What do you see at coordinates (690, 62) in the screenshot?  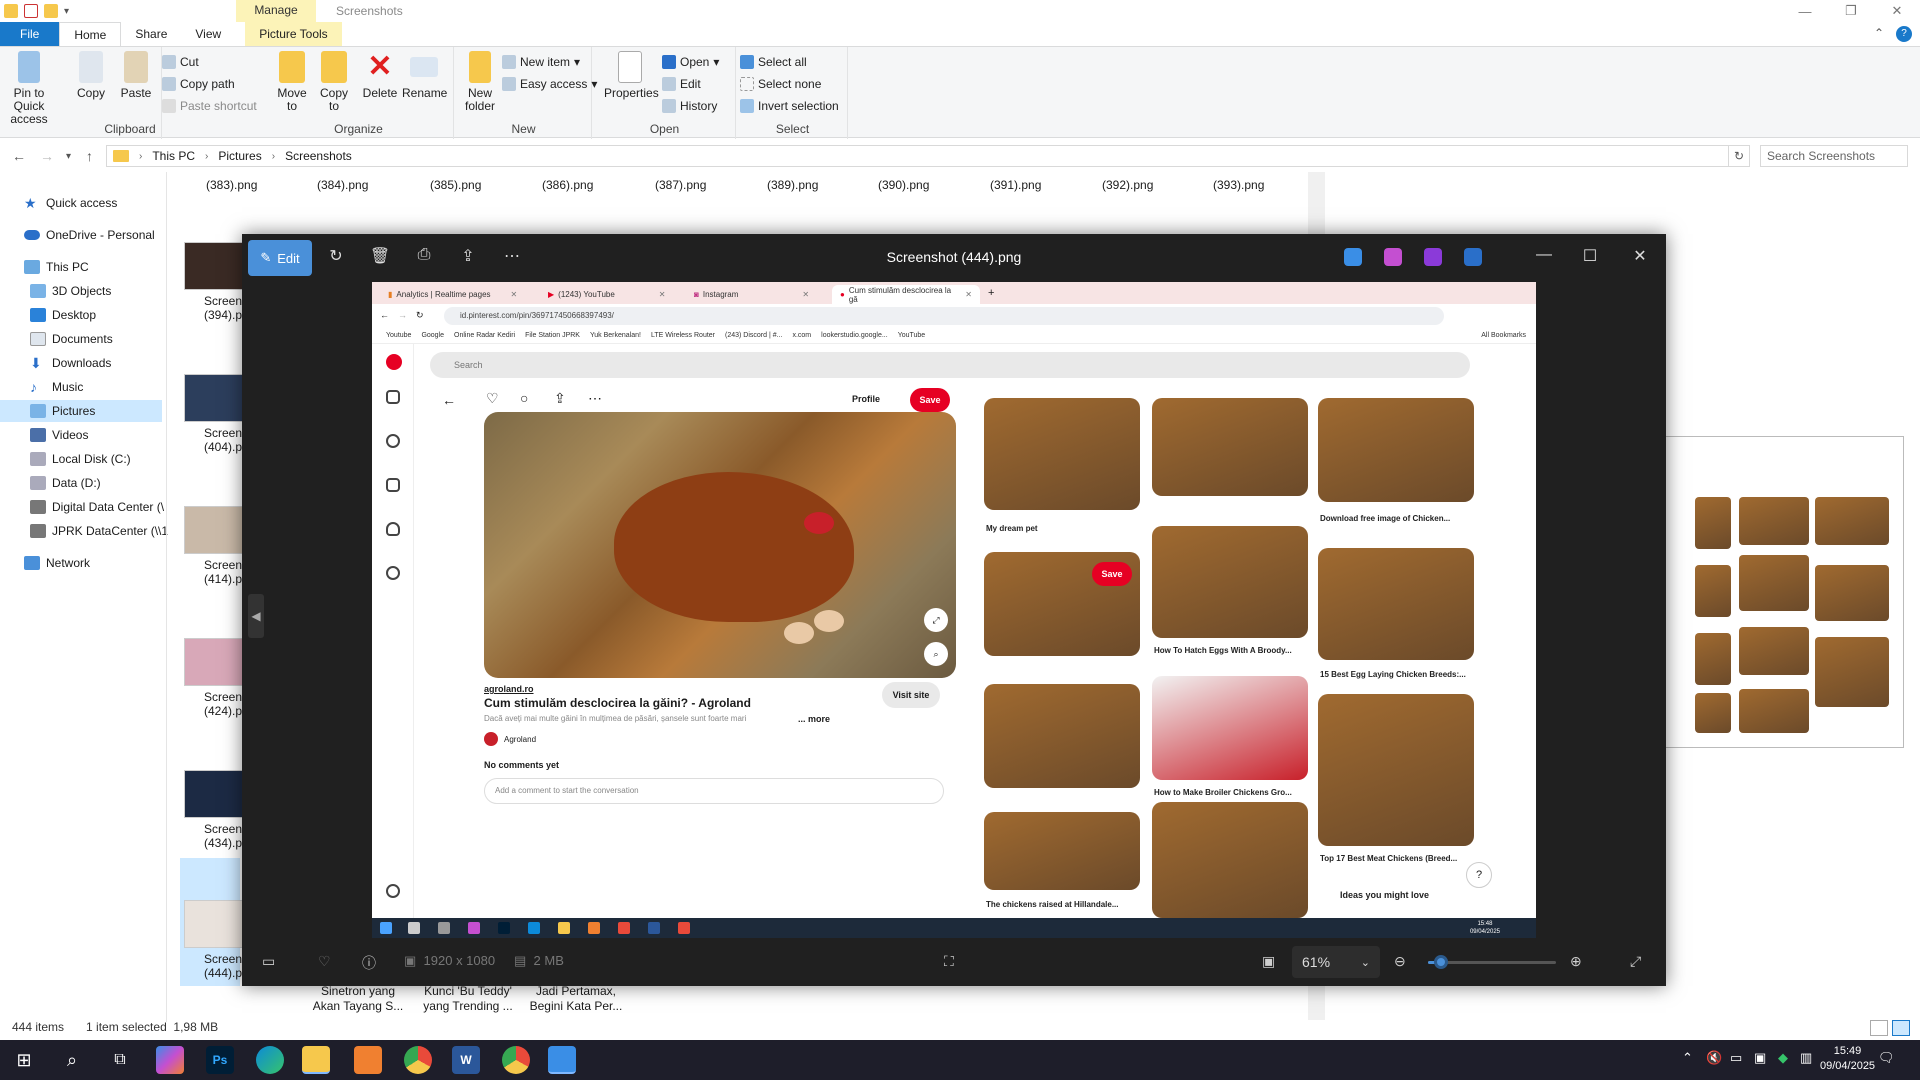 I see `open-button: Open ▾` at bounding box center [690, 62].